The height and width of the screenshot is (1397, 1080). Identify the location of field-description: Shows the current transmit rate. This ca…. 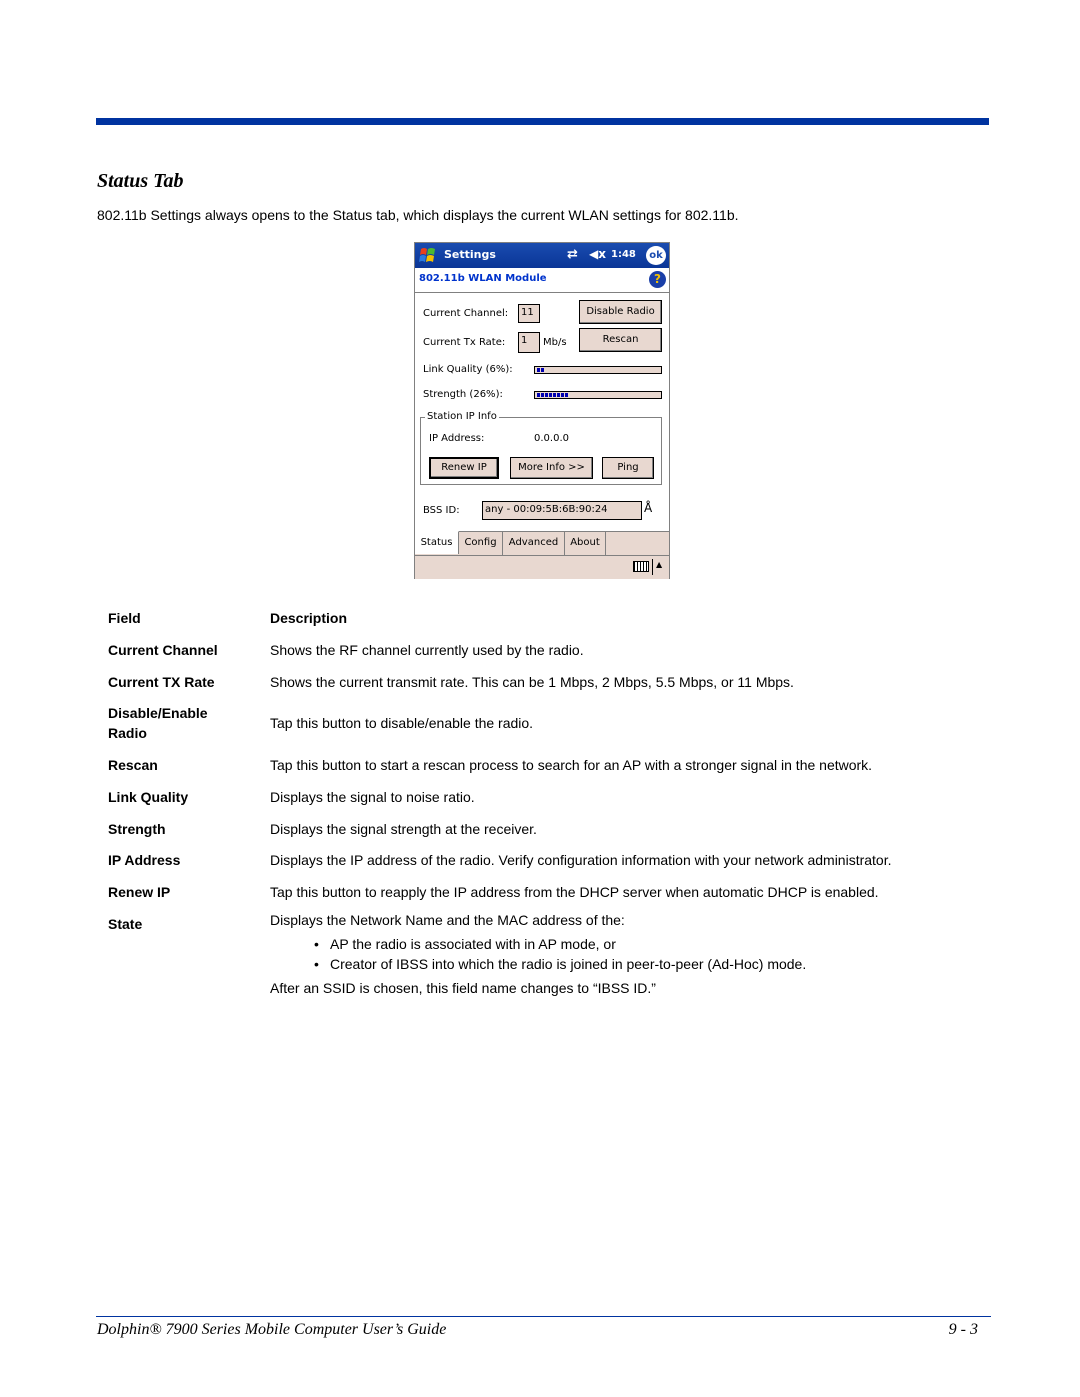
(532, 682).